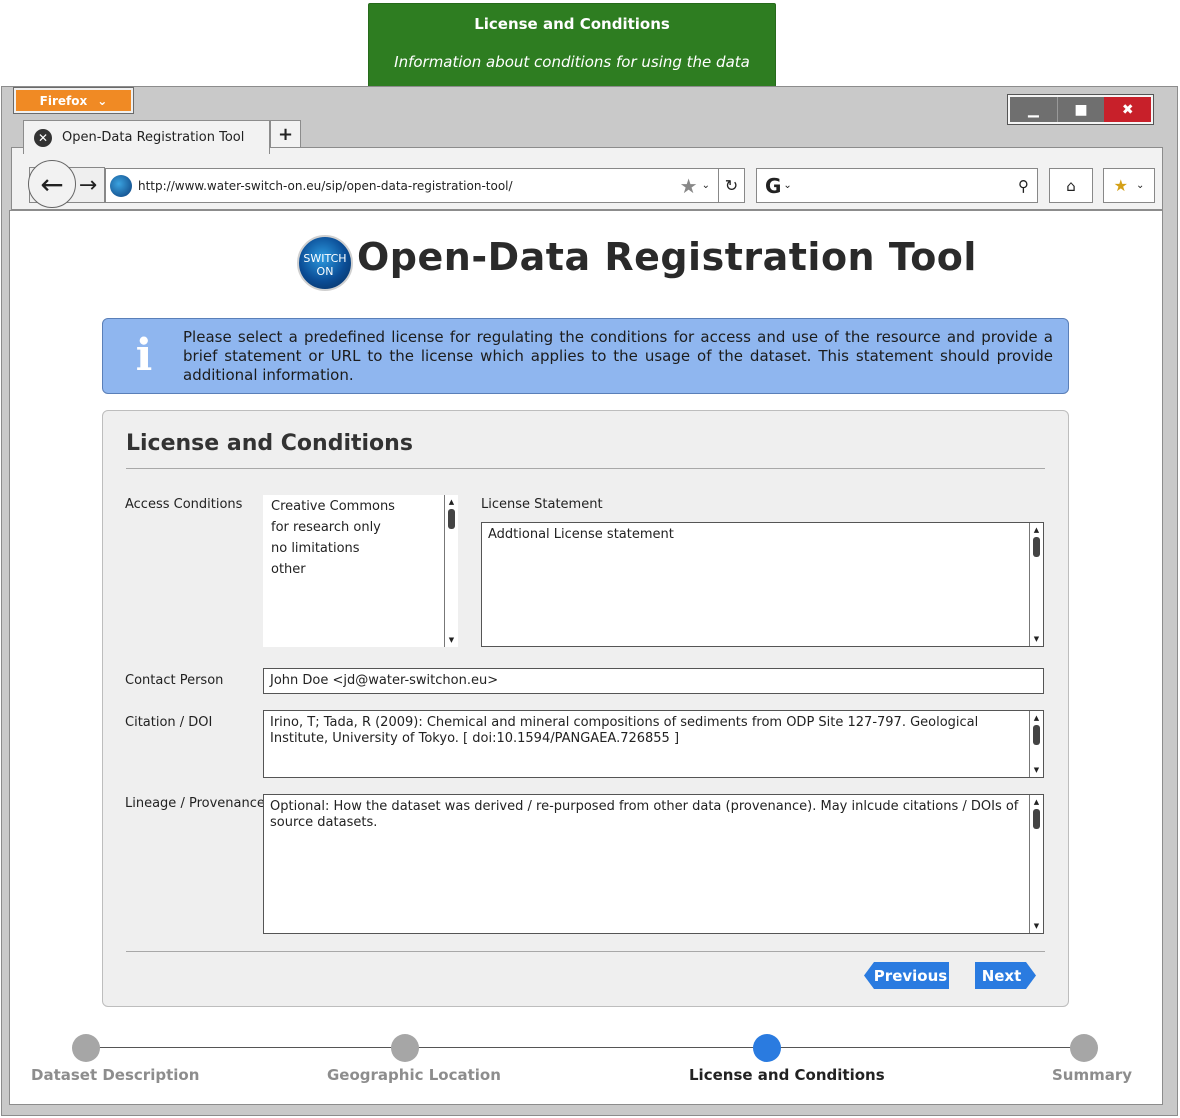  Describe the element at coordinates (653, 681) in the screenshot. I see `contact-person-input: John Doe <jd@water-switchon.eu>` at that location.